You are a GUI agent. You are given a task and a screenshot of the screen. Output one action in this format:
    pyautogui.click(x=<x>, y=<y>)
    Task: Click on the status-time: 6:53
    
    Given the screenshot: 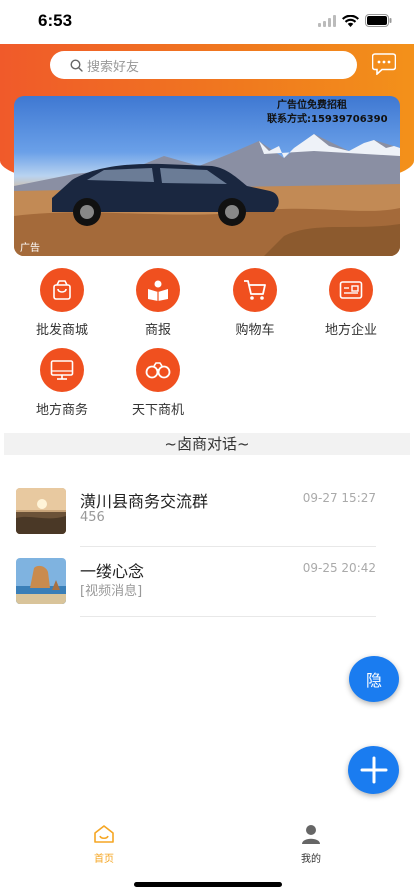 What is the action you would take?
    pyautogui.click(x=55, y=20)
    